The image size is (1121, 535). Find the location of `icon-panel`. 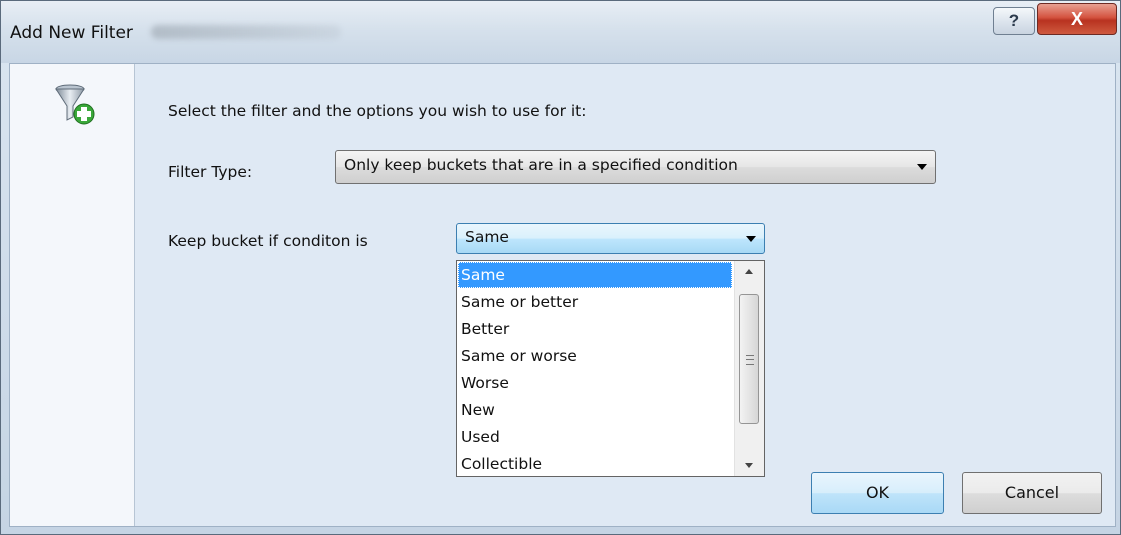

icon-panel is located at coordinates (72, 295).